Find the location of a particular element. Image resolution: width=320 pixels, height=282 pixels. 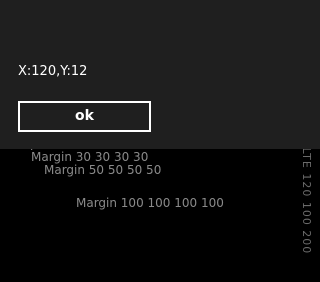

dialog-message: X:120,Y:12 is located at coordinates (53, 71).